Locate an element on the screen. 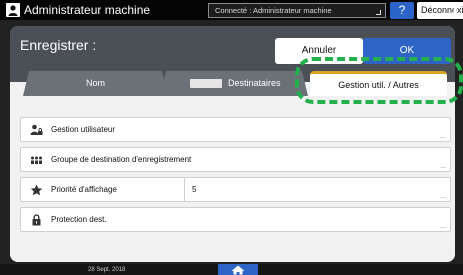 The height and width of the screenshot is (275, 463). star-icon is located at coordinates (36, 190).